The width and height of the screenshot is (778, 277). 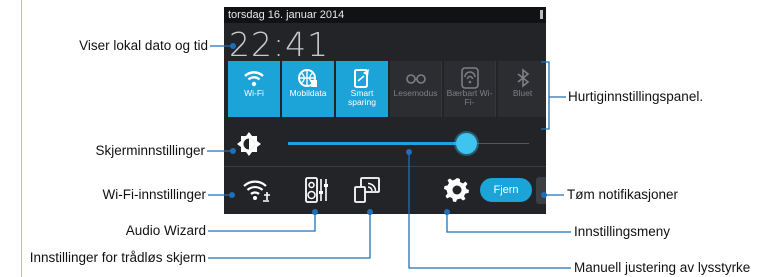 I want to click on callout-bracket-quick-panel, so click(x=553, y=95).